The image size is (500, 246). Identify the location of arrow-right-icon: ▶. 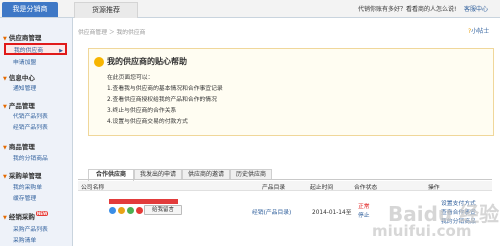
(61, 51).